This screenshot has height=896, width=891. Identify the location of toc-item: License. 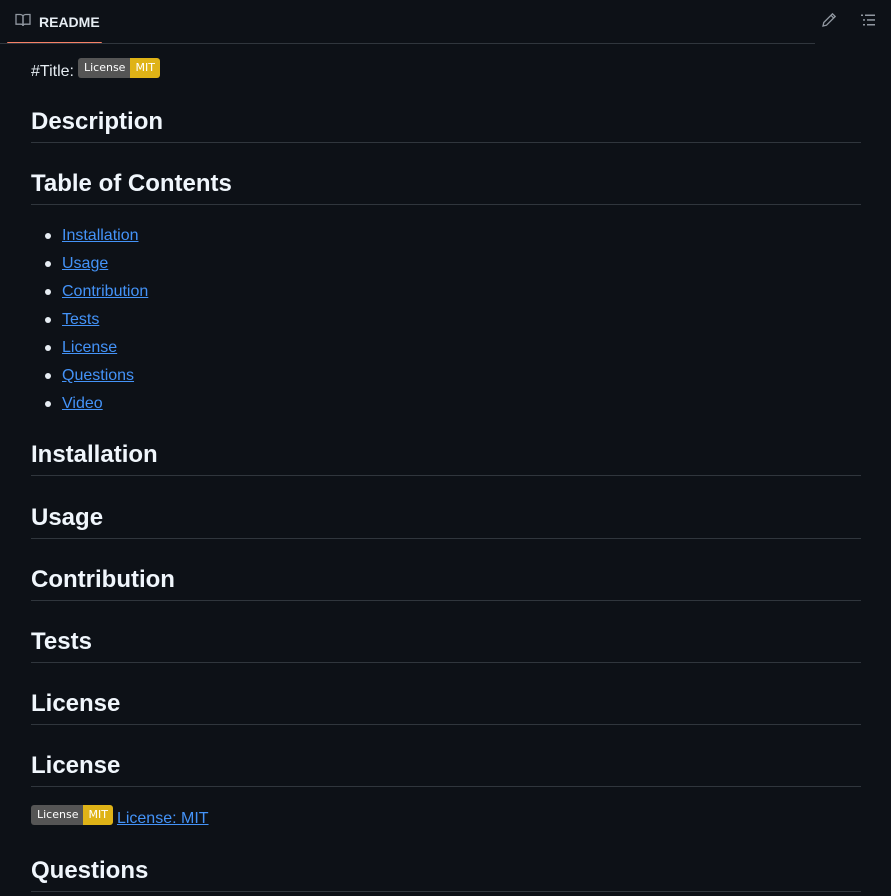
(89, 348).